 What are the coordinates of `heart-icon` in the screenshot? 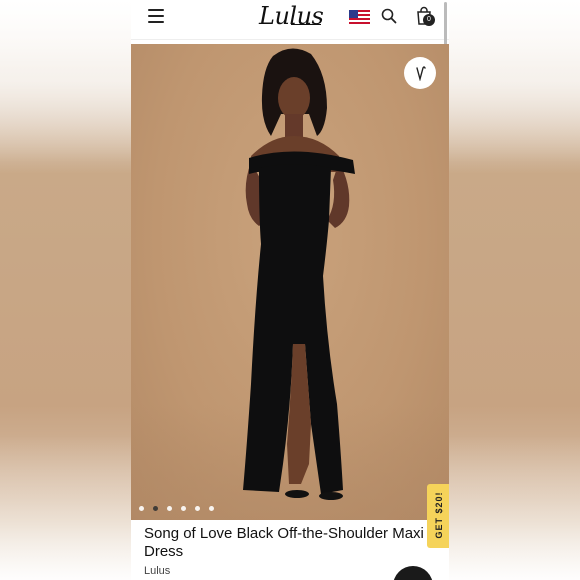 It's located at (421, 73).